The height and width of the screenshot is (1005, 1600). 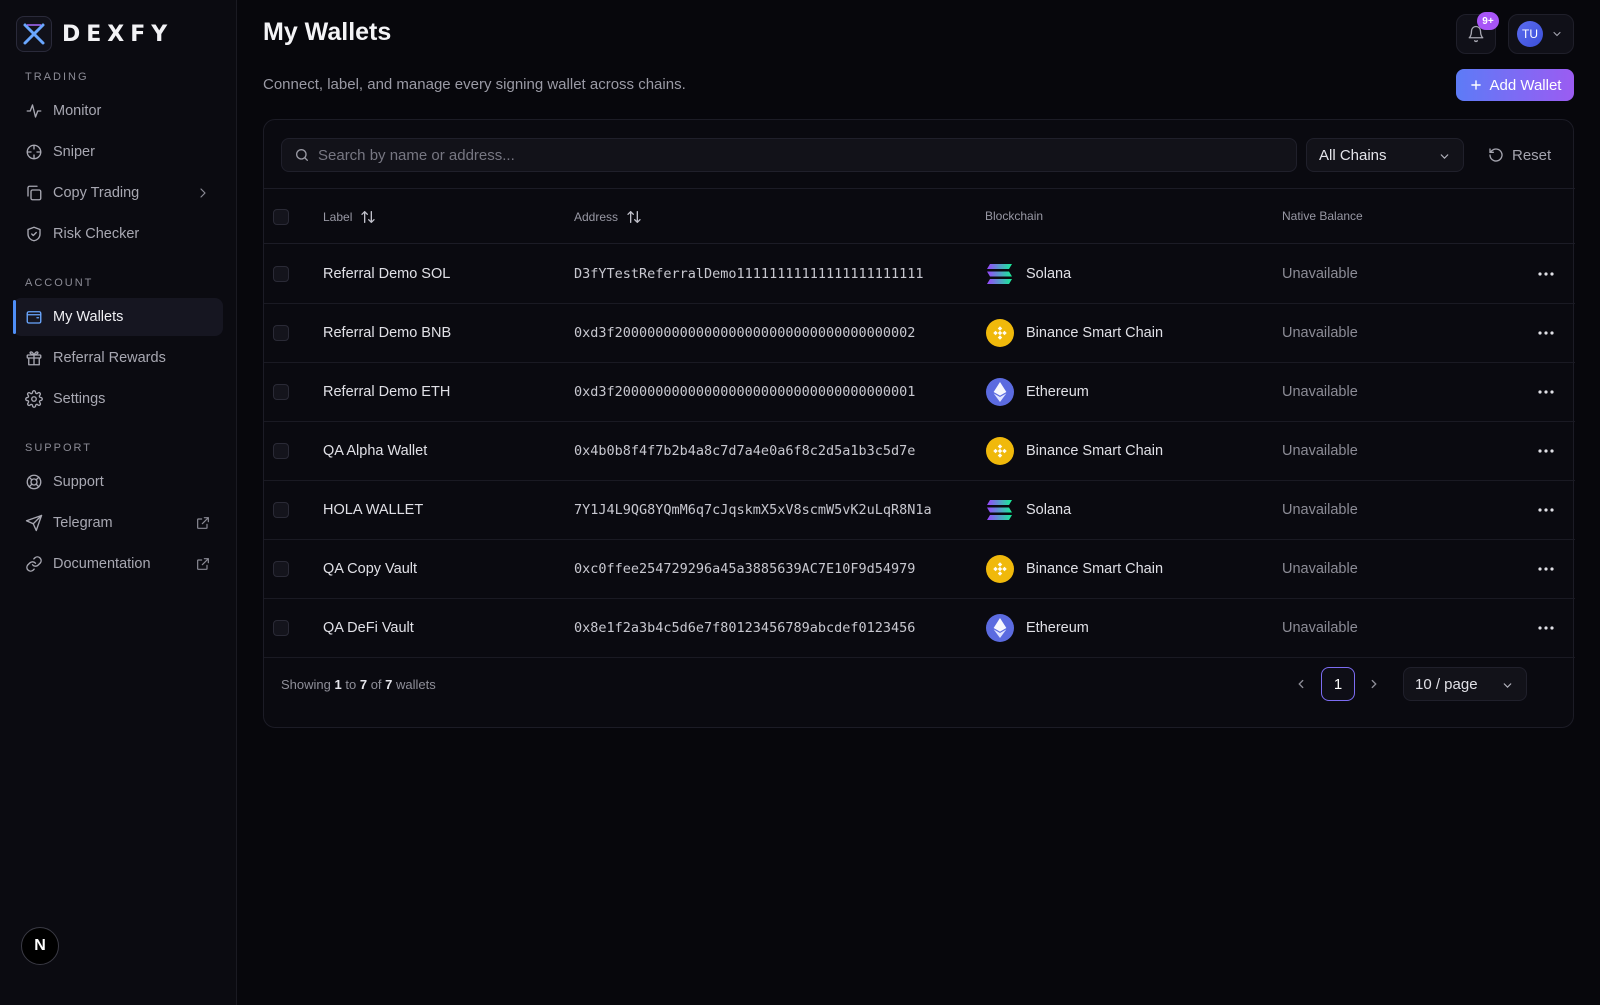 I want to click on column-header-balance: Native Balance, so click(x=1322, y=216).